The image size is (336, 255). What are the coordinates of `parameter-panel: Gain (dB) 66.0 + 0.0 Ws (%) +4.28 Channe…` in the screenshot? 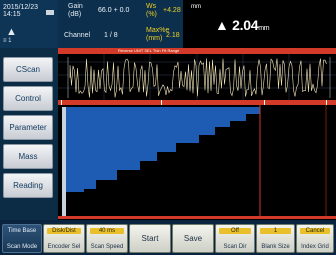 It's located at (120, 24).